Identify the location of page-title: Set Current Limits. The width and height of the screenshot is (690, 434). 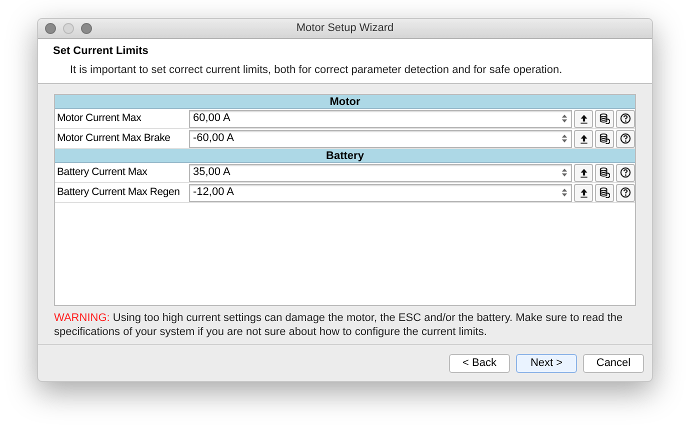
(100, 51).